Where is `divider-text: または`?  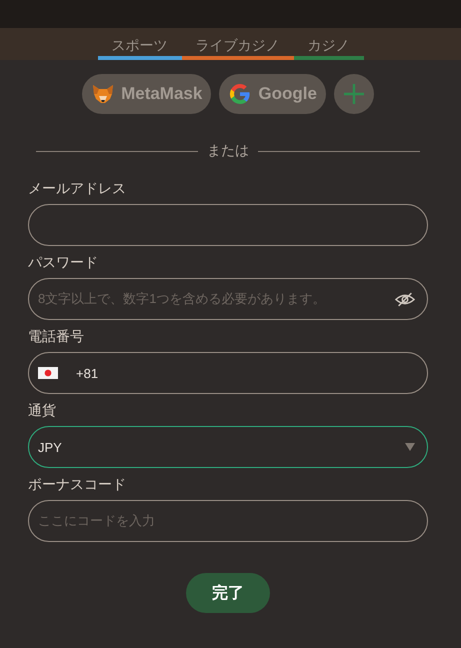
divider-text: または is located at coordinates (228, 151).